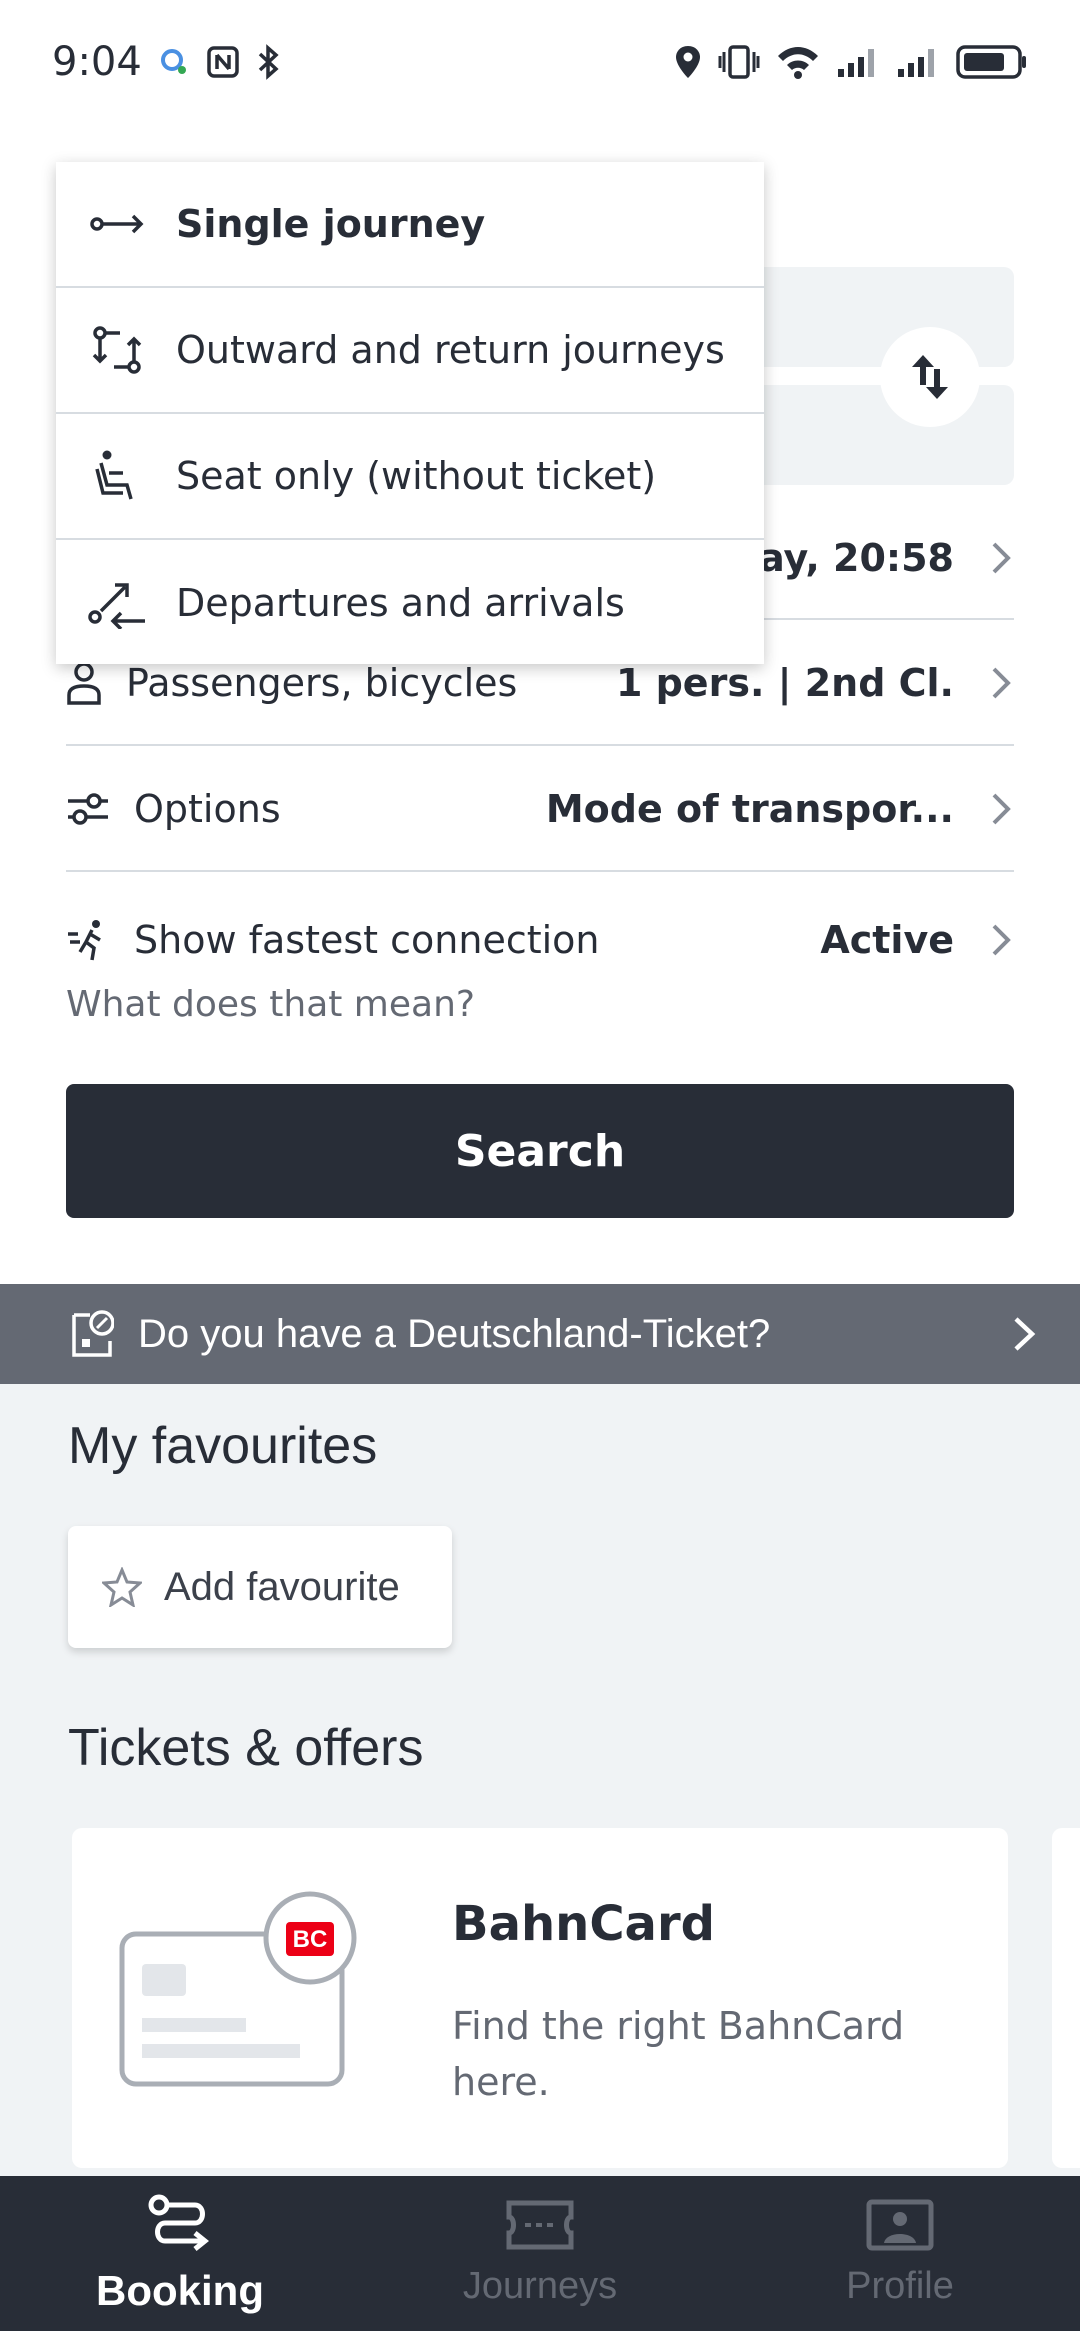 This screenshot has height=2331, width=1080. What do you see at coordinates (798, 63) in the screenshot?
I see `wifi-icon` at bounding box center [798, 63].